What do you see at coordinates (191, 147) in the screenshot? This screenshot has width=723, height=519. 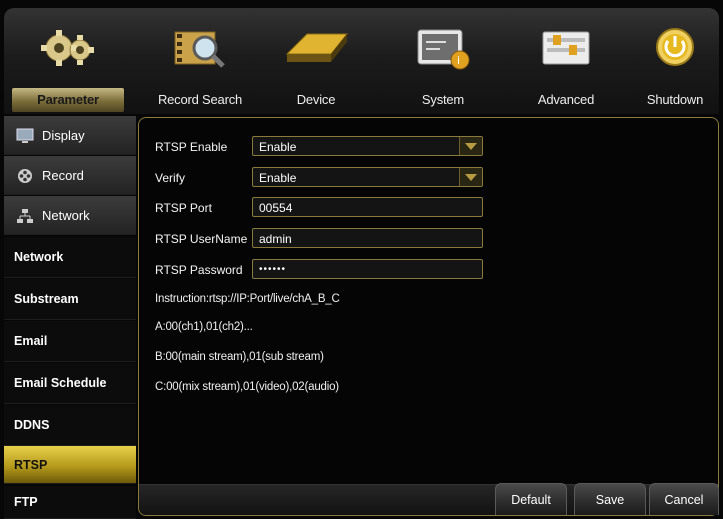 I see `rtsp-enable-label: RTSP Enable` at bounding box center [191, 147].